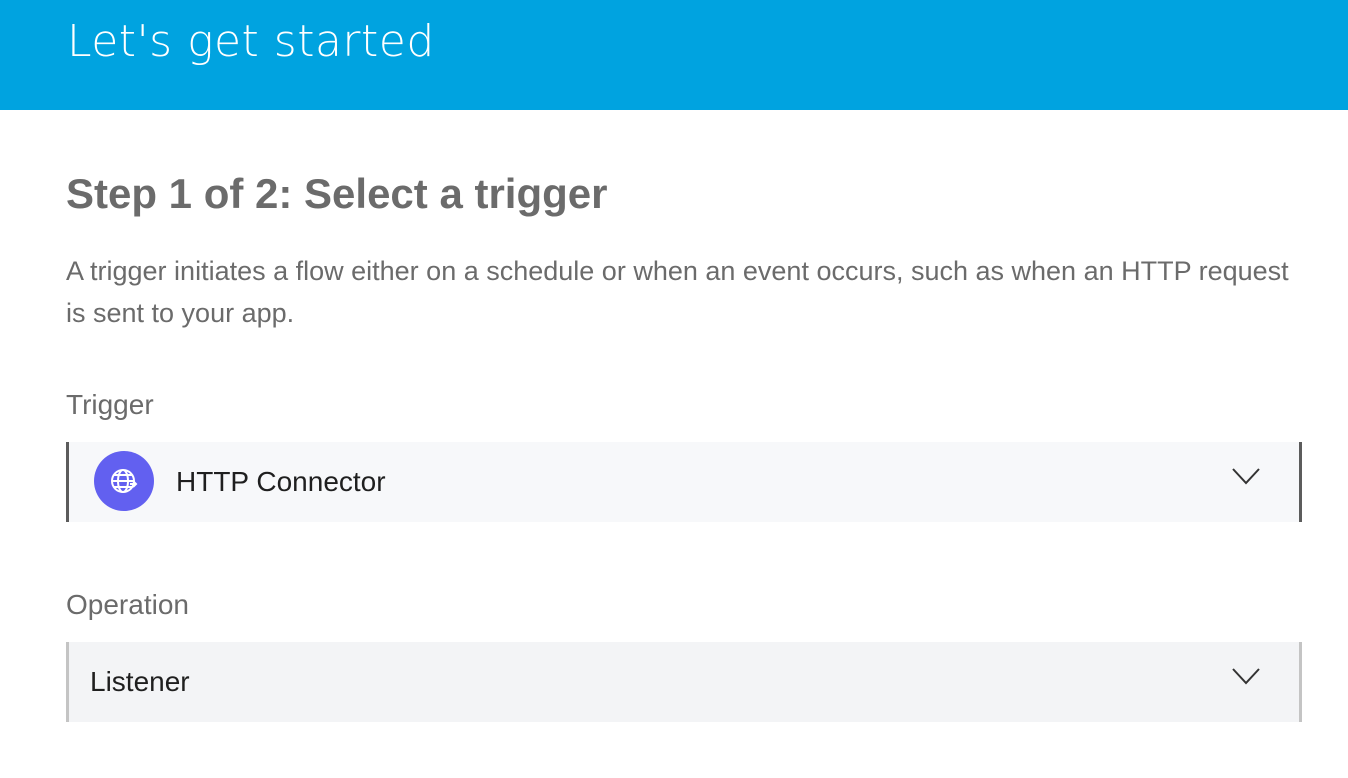 The image size is (1348, 778). What do you see at coordinates (127, 604) in the screenshot?
I see `operation-label: Operation` at bounding box center [127, 604].